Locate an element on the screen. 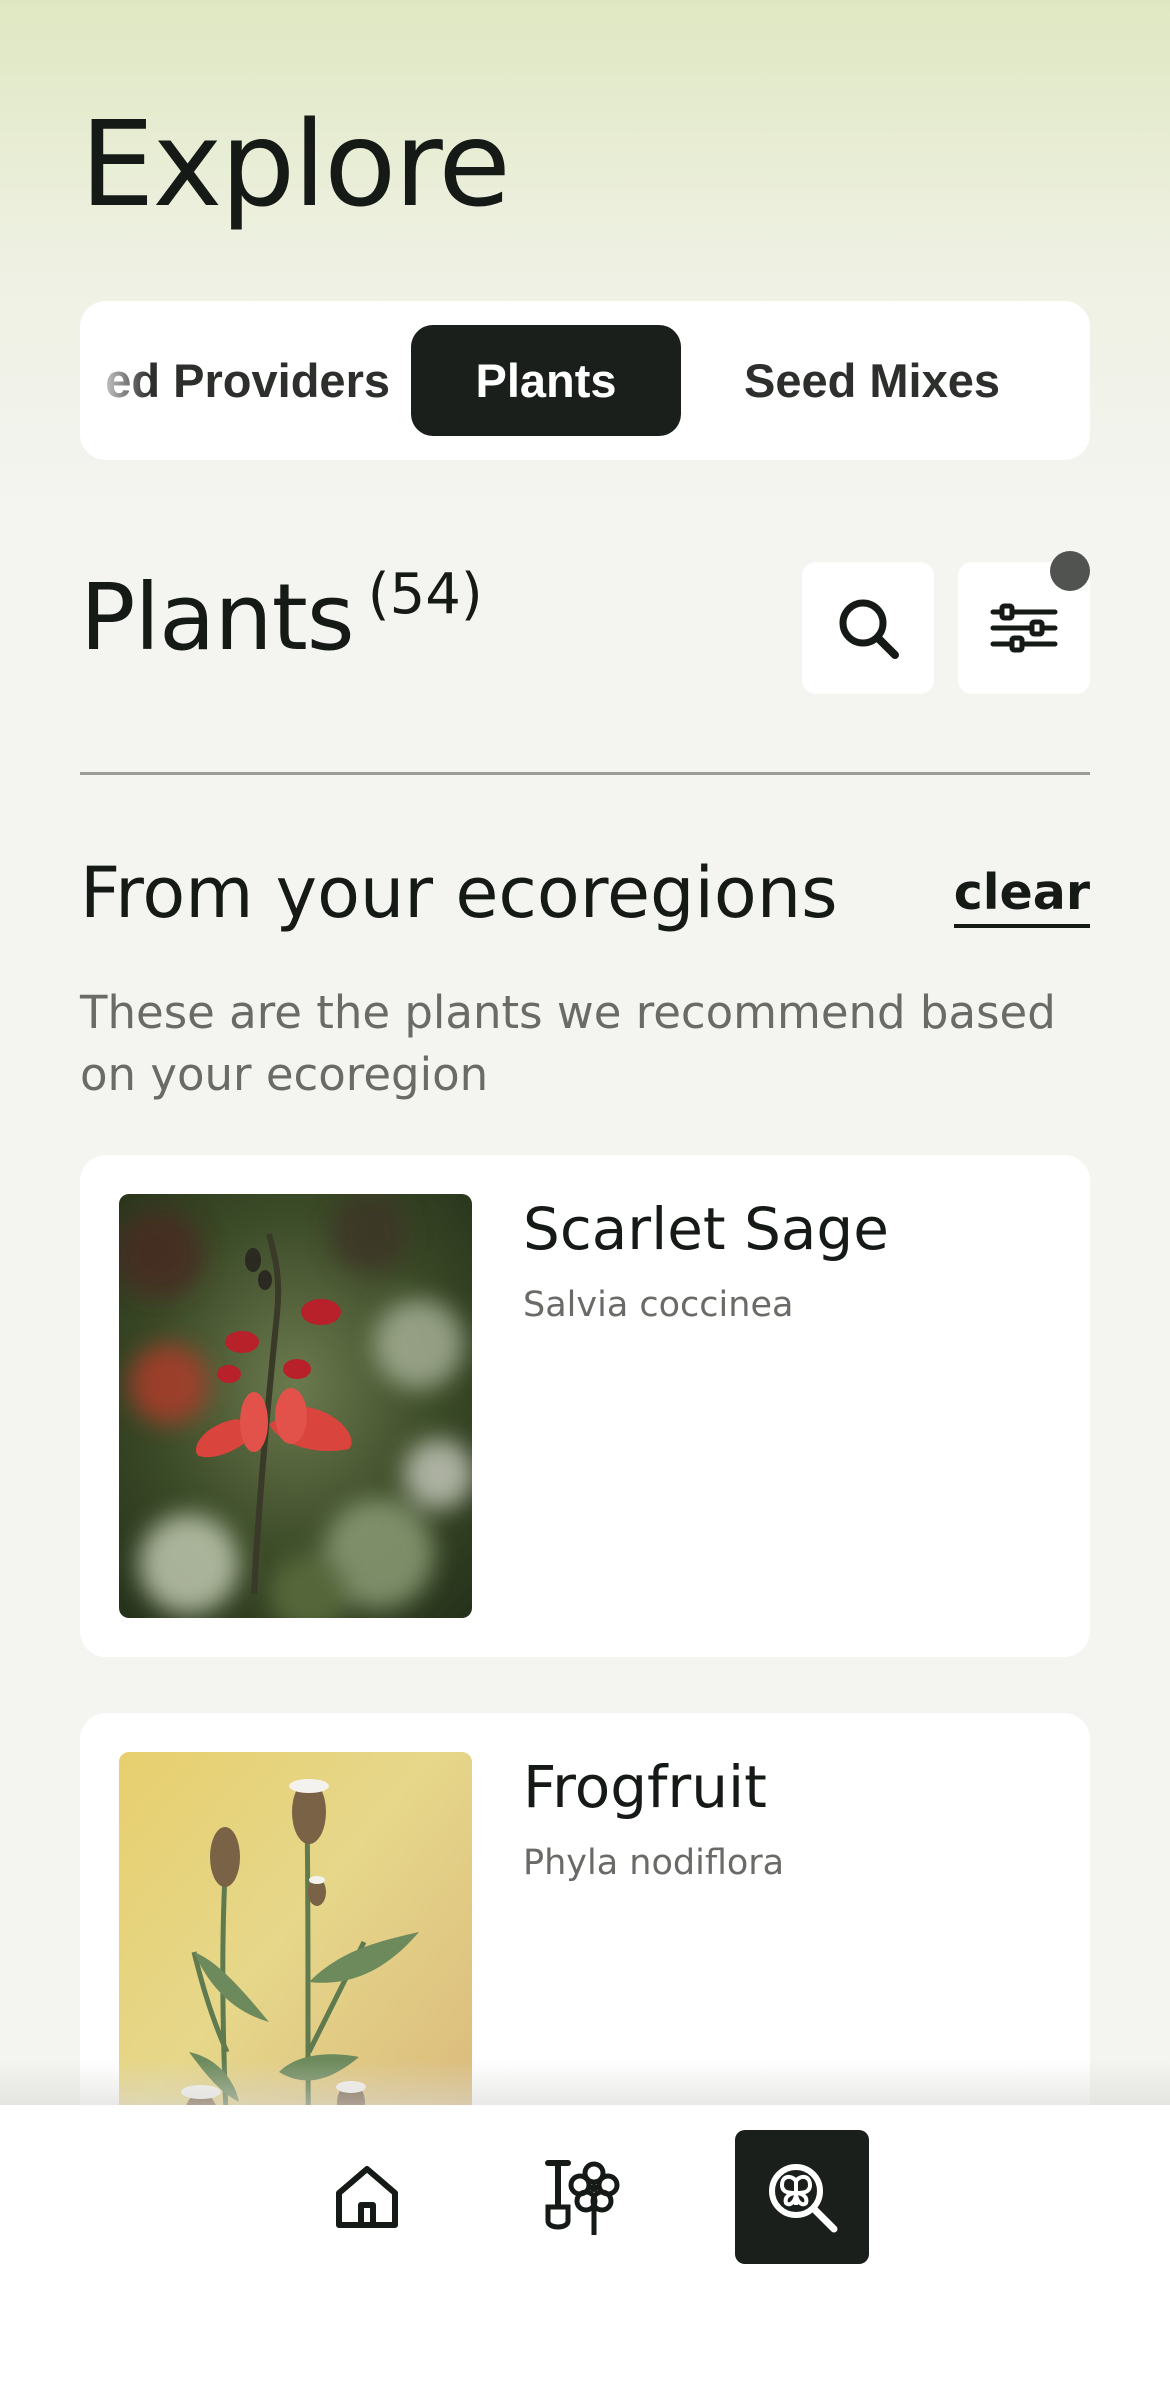  explore-search-icon is located at coordinates (803, 2198).